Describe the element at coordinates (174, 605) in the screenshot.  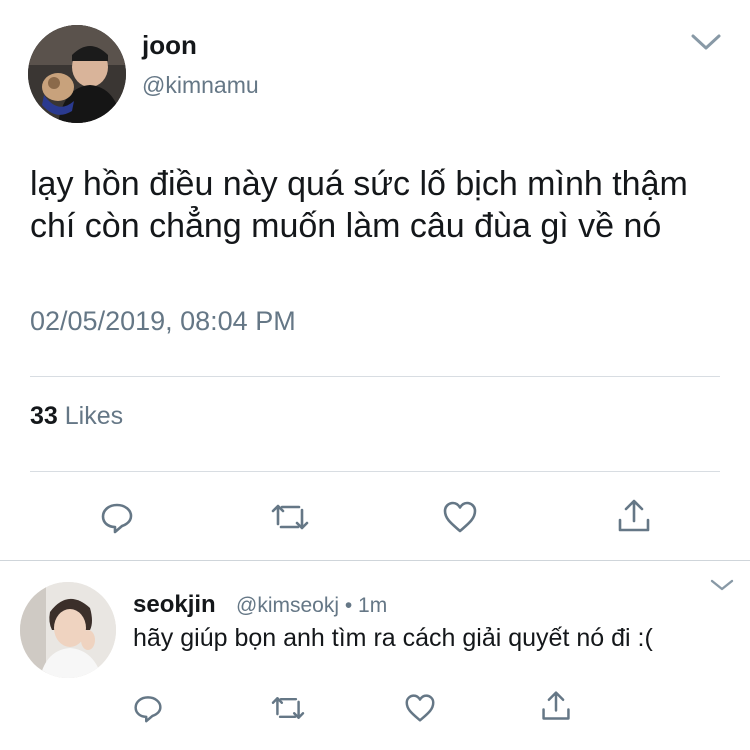
I see `display-name: seokjin` at that location.